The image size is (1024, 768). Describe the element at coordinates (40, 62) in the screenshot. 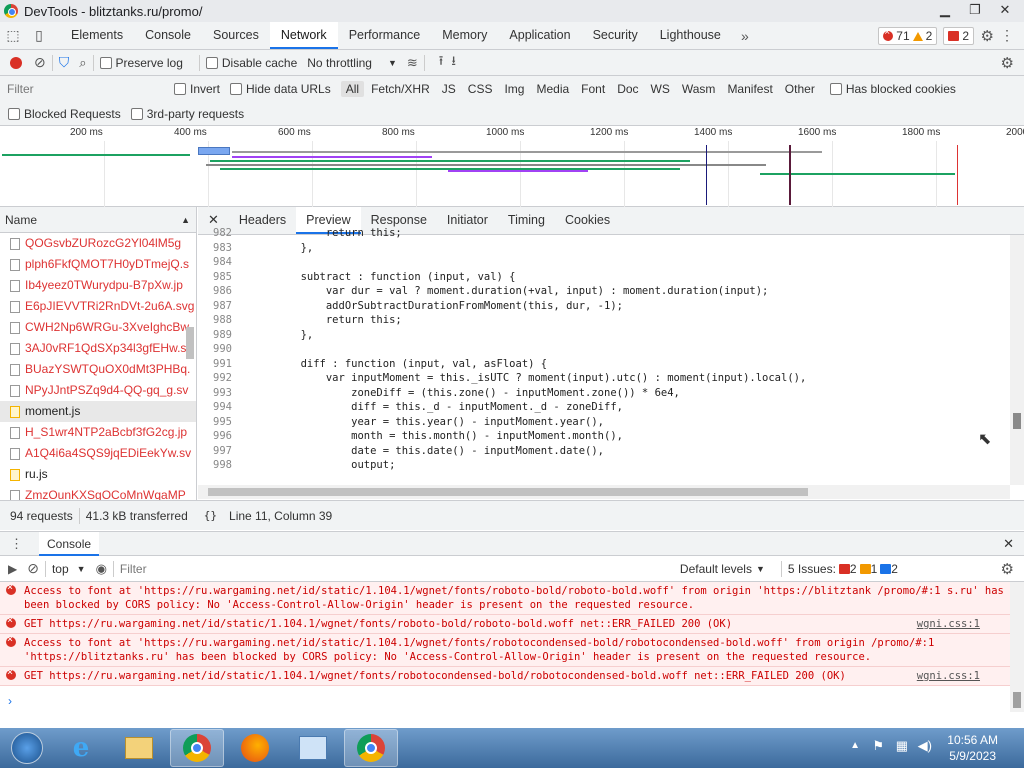

I see `clear-icon: ⊘` at that location.